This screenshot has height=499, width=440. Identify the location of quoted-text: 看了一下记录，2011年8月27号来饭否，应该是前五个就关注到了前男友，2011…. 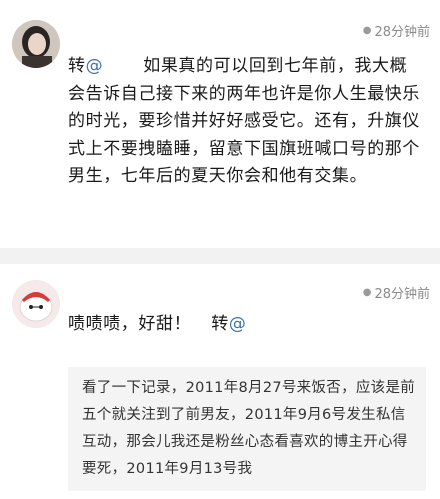
(249, 428).